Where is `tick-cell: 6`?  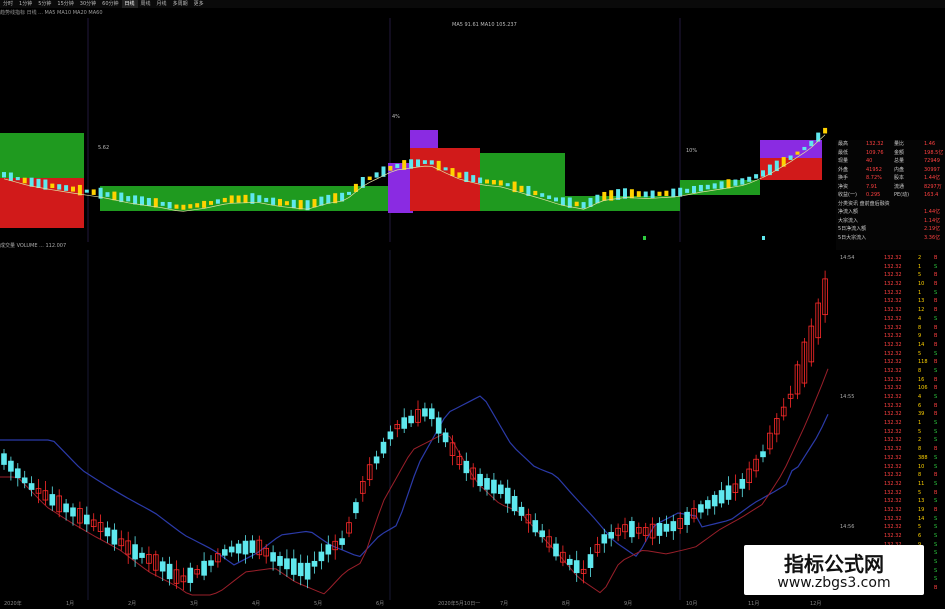
tick-cell: 6 is located at coordinates (920, 405).